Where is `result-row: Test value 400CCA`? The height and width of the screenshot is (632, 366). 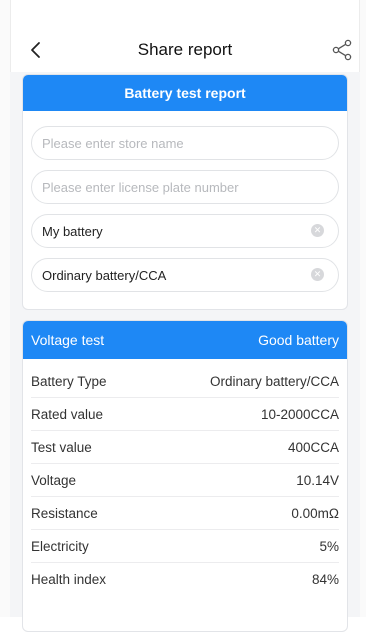
result-row: Test value 400CCA is located at coordinates (185, 447).